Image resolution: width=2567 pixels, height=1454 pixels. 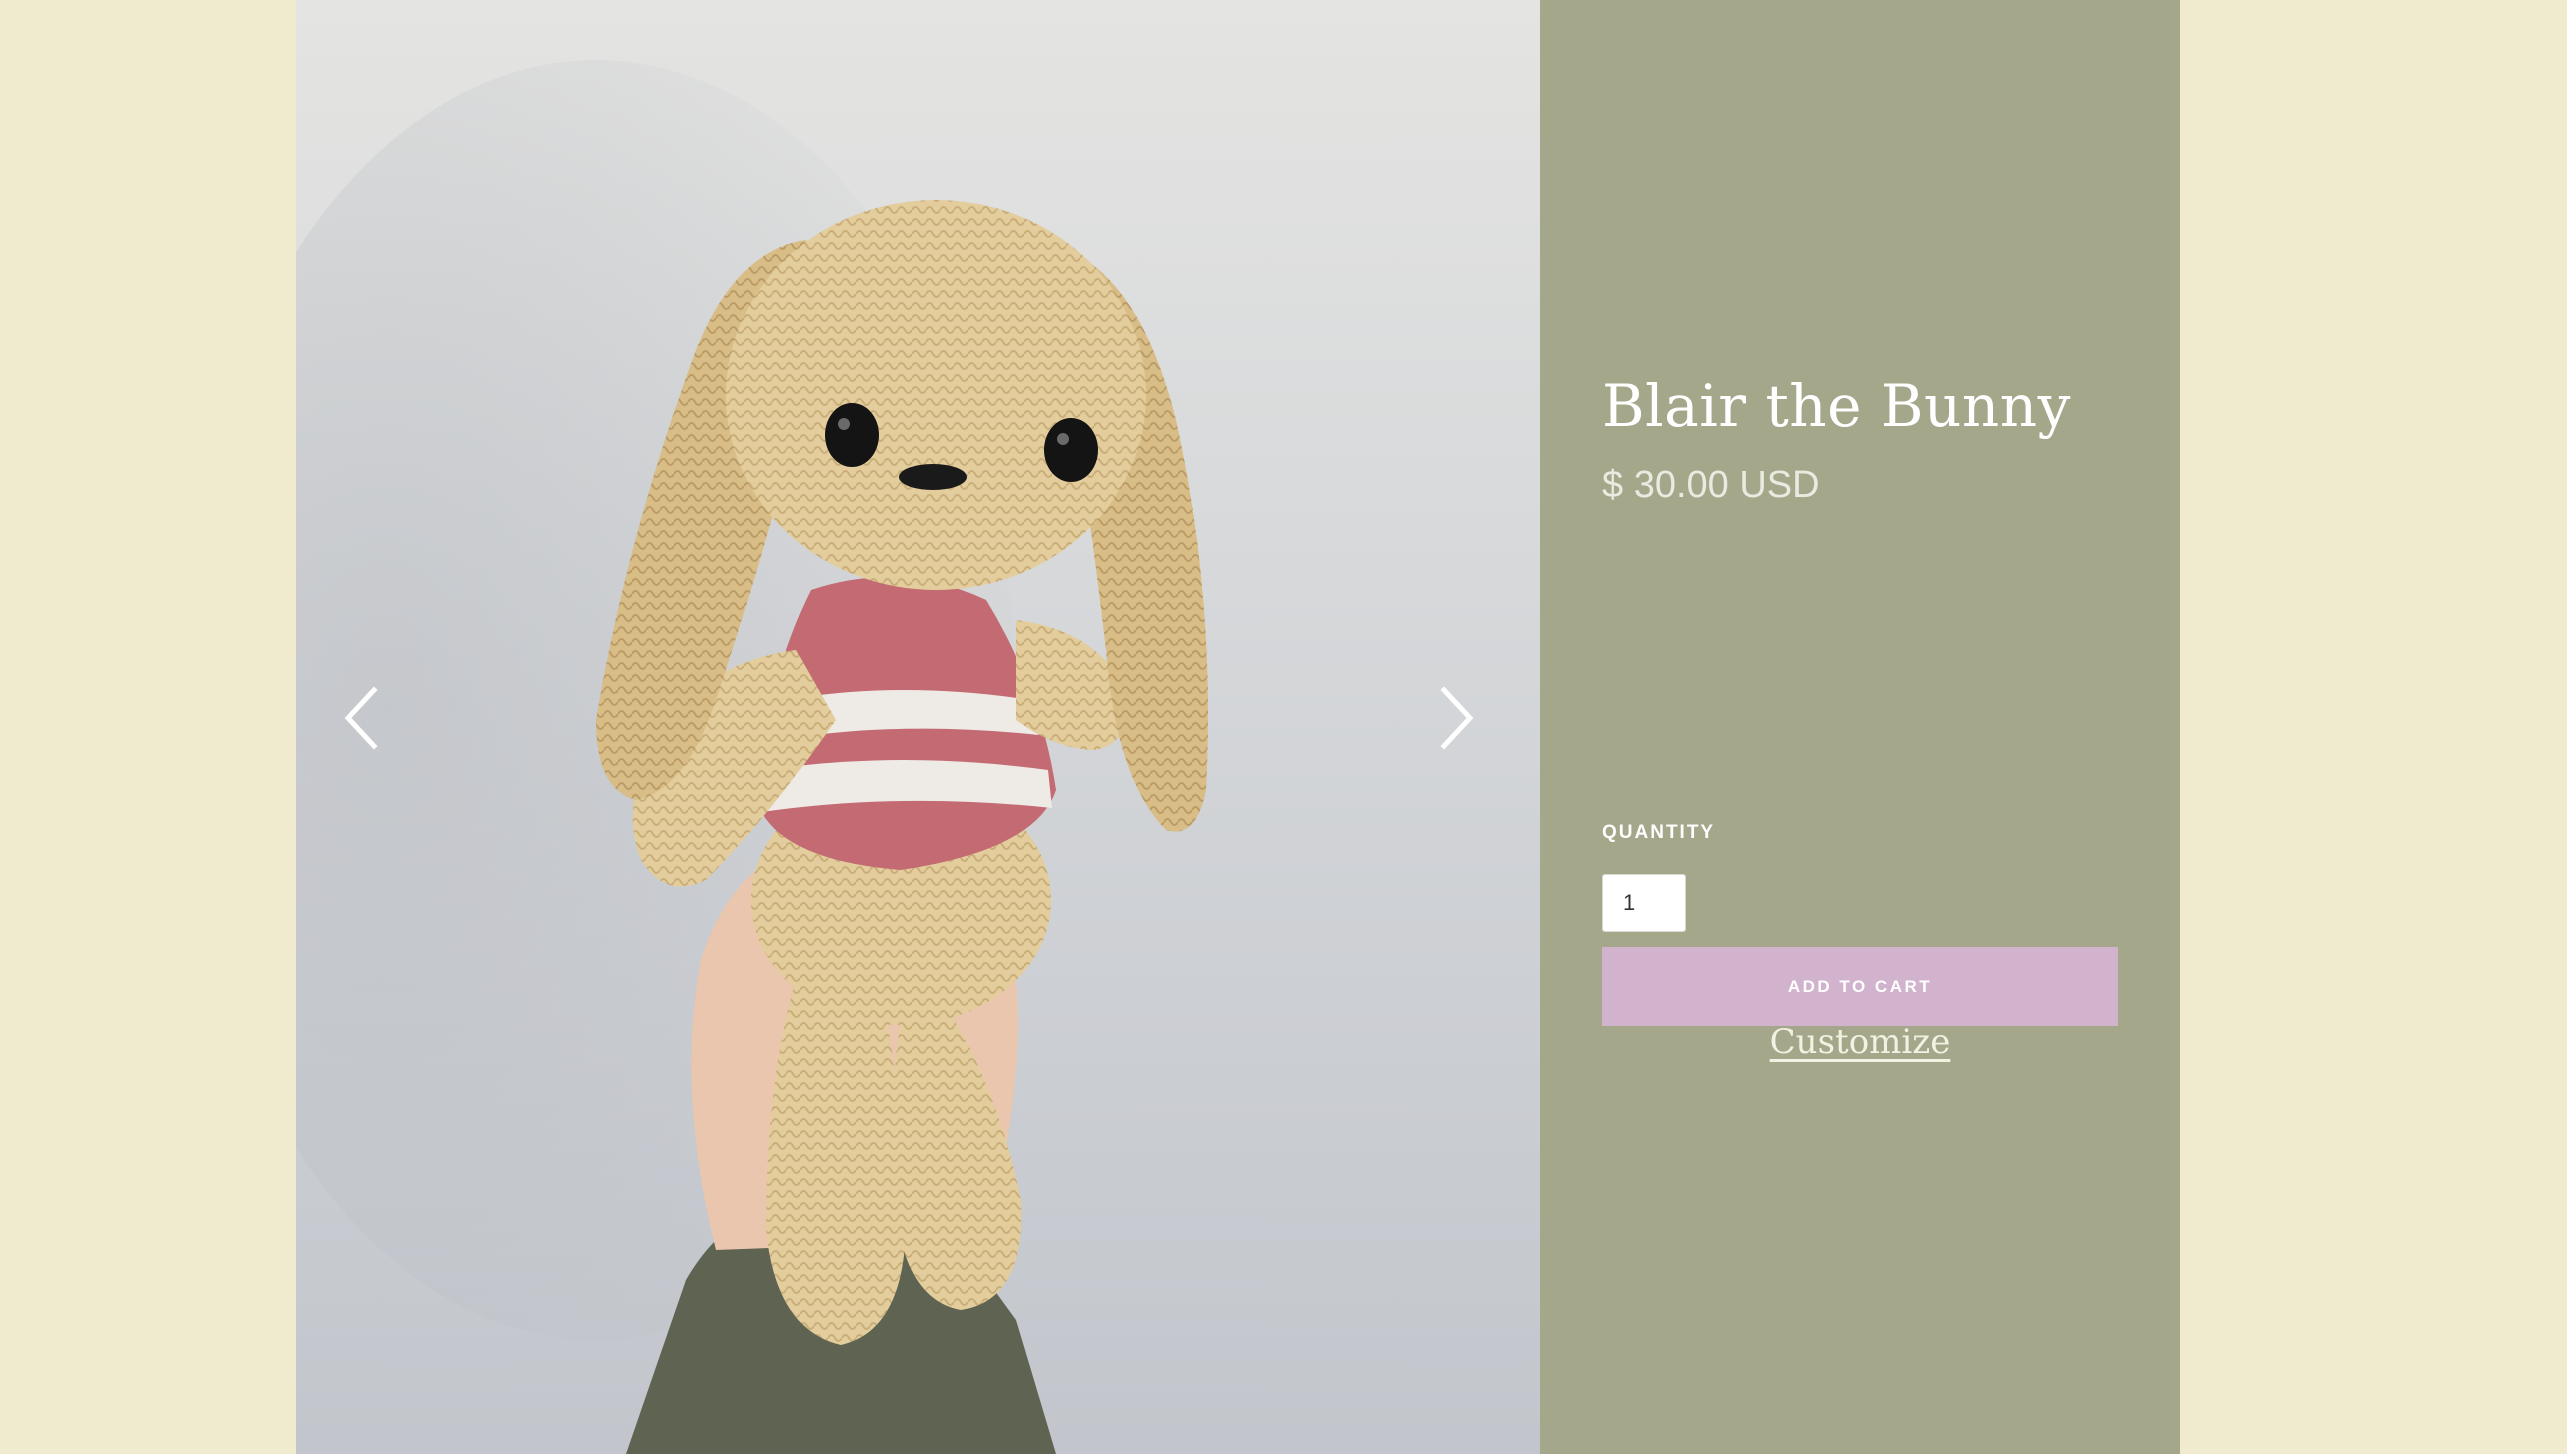 What do you see at coordinates (1860, 1042) in the screenshot?
I see `customize-link: Customize` at bounding box center [1860, 1042].